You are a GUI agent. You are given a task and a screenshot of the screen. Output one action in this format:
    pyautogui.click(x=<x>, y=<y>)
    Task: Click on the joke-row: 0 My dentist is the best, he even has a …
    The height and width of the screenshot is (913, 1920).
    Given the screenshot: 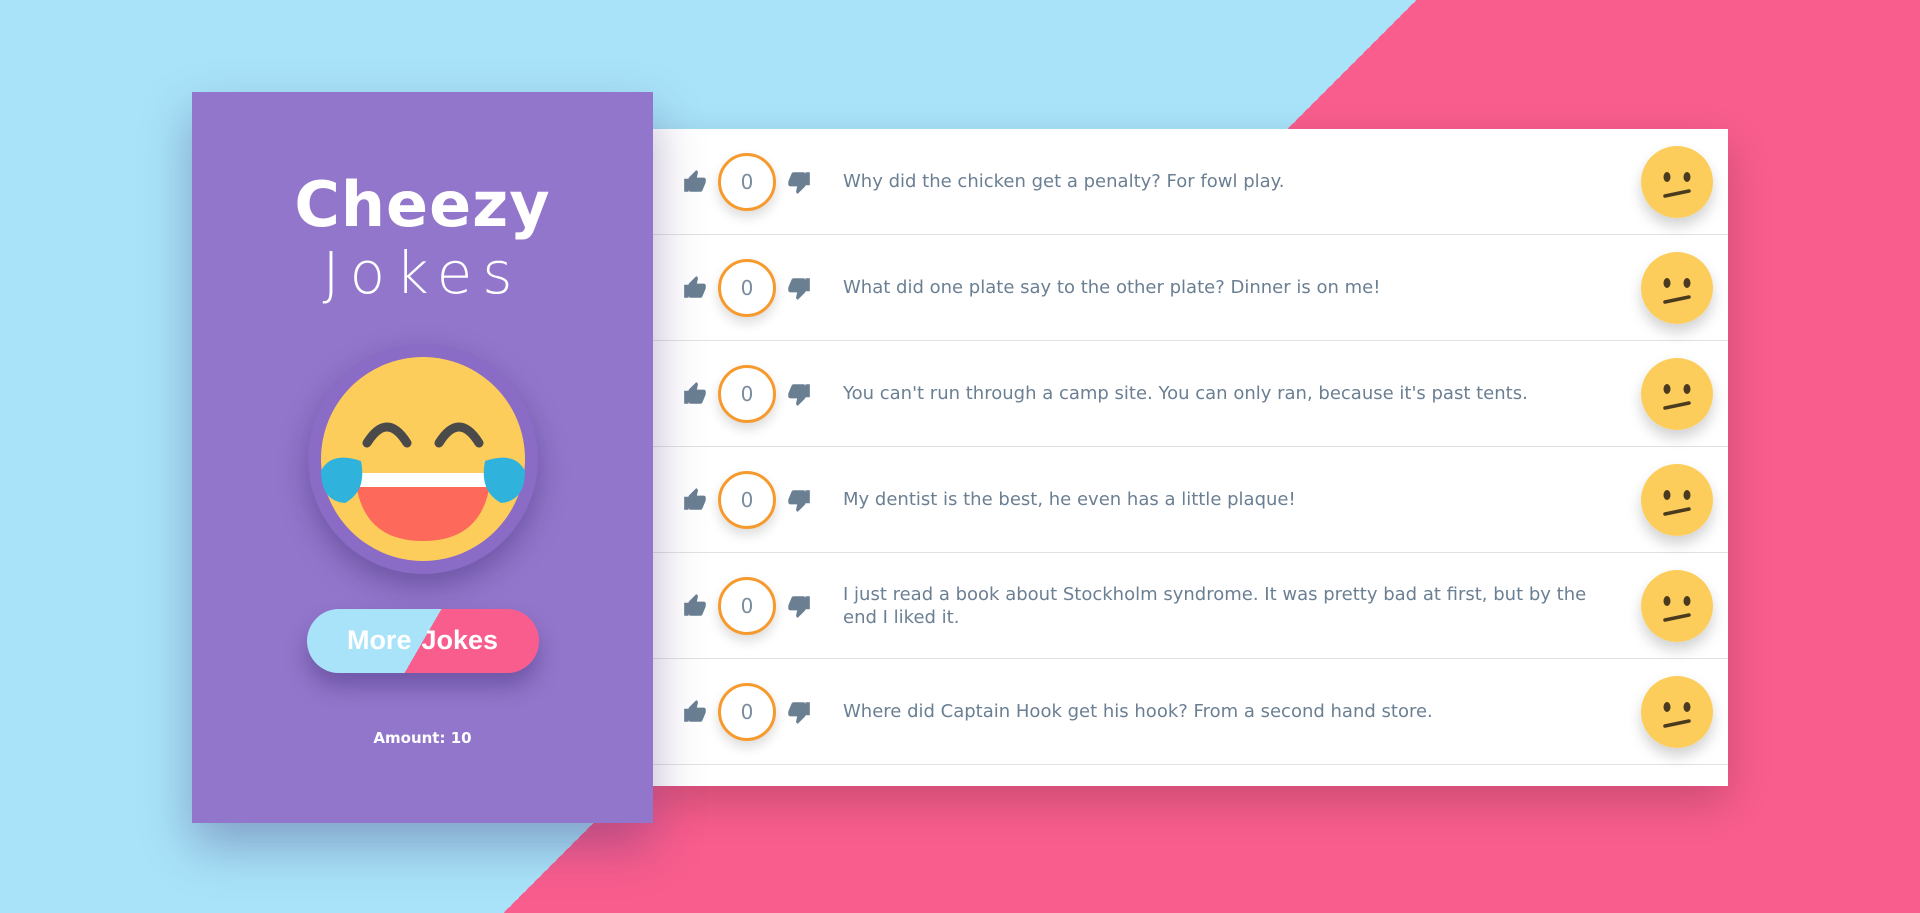 What is the action you would take?
    pyautogui.click(x=1190, y=500)
    